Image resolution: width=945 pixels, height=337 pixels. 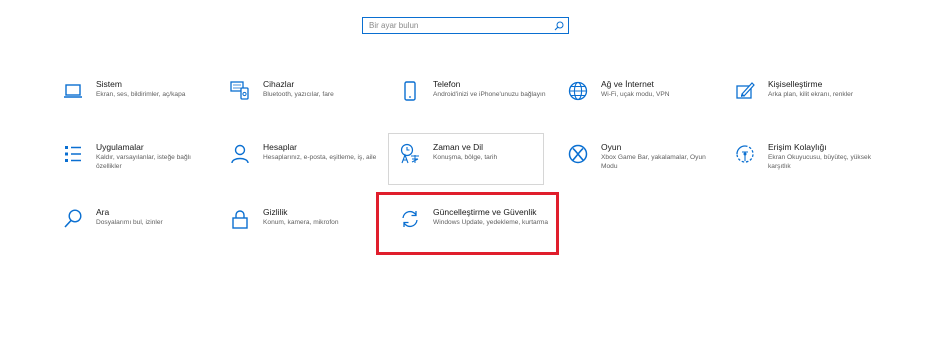 What do you see at coordinates (638, 102) in the screenshot?
I see `tile-network-internet: Ağ ve İnternet Wi-Fi, uçak modu, VPN` at bounding box center [638, 102].